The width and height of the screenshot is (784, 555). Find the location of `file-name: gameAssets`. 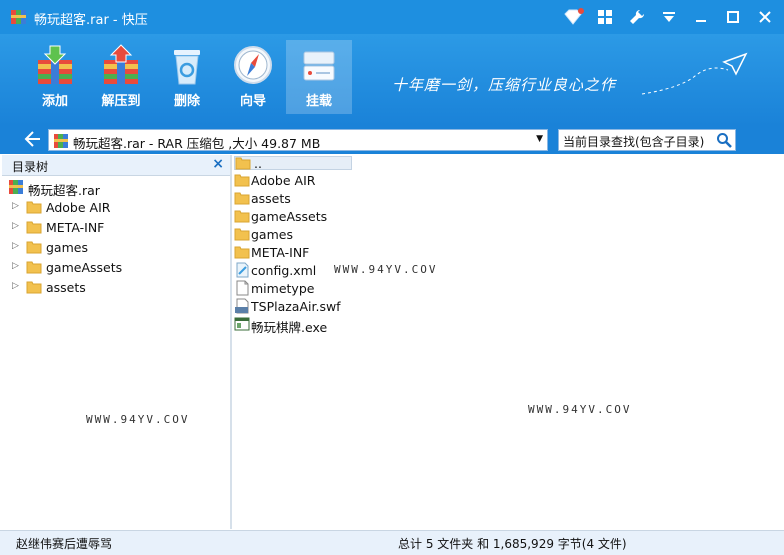

file-name: gameAssets is located at coordinates (289, 216).